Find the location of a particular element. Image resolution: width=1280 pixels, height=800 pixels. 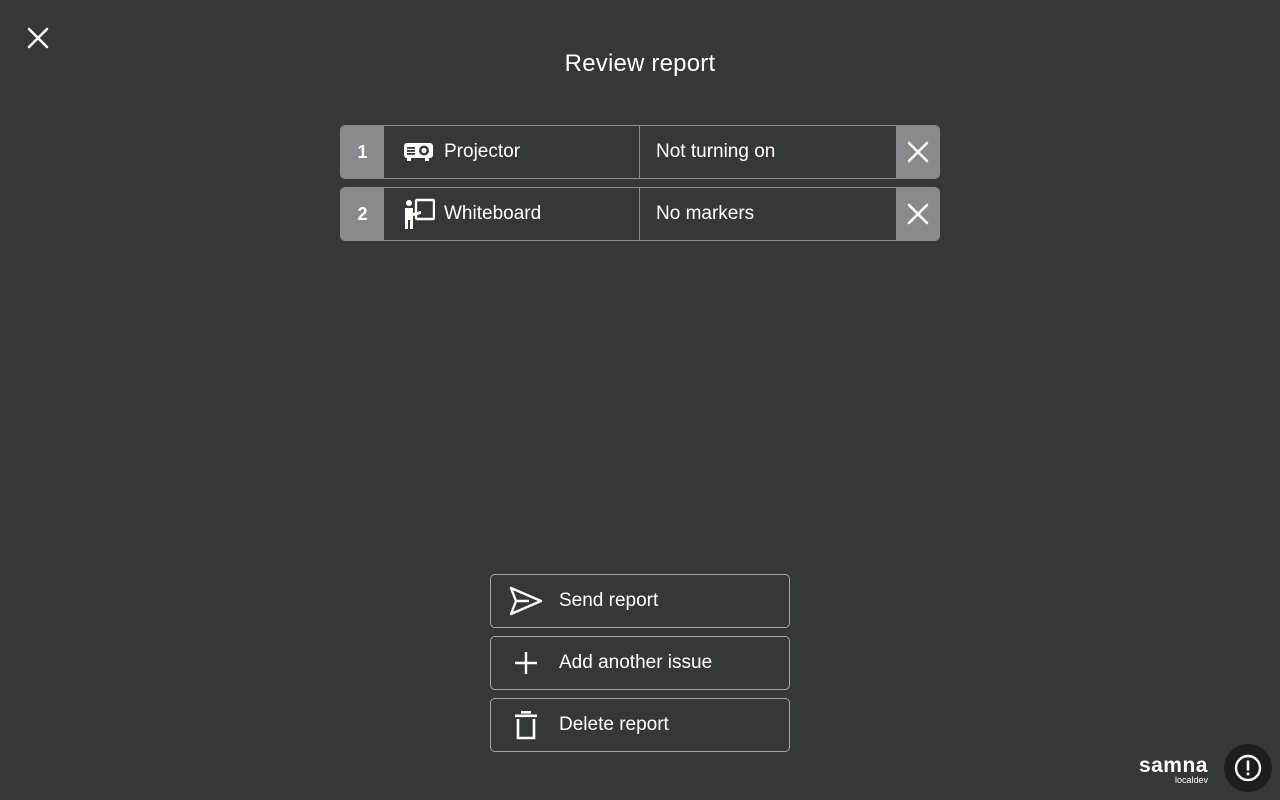

issue-number: 2 is located at coordinates (362, 214).